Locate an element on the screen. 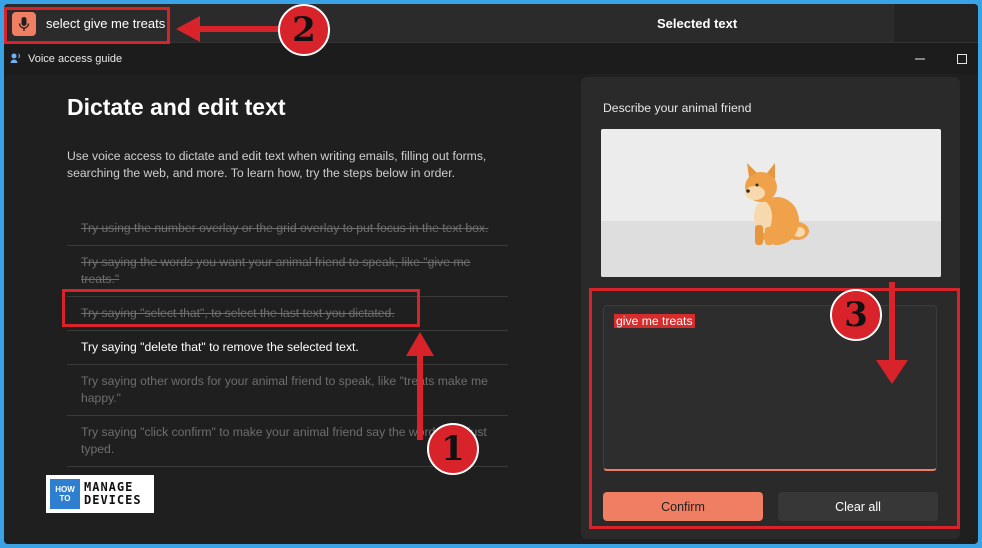  voice-access-icon is located at coordinates (15, 58).